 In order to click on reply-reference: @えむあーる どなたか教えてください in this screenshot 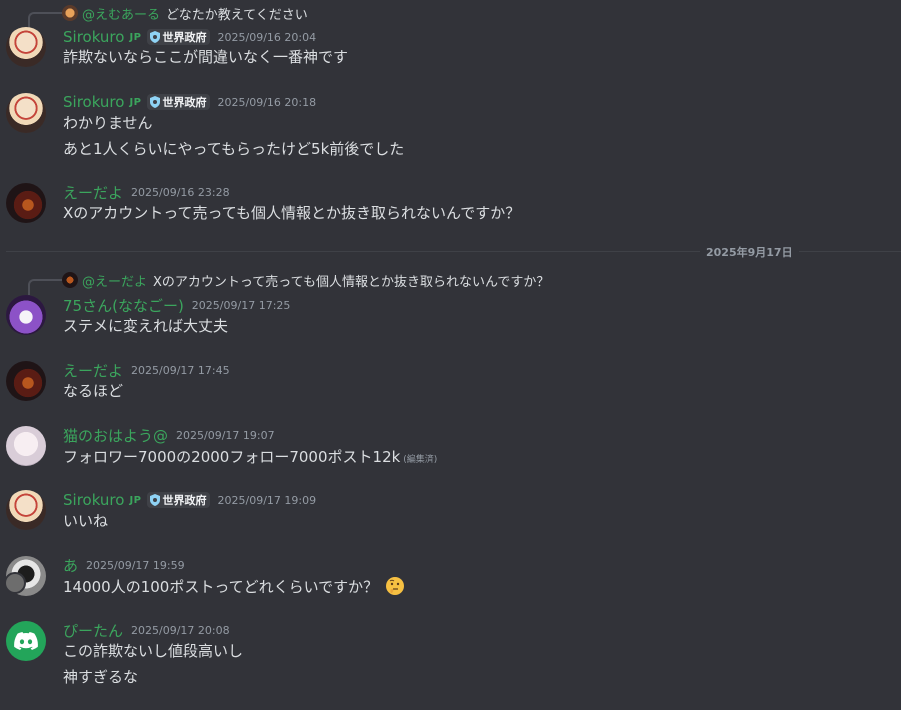, I will do `click(168, 15)`.